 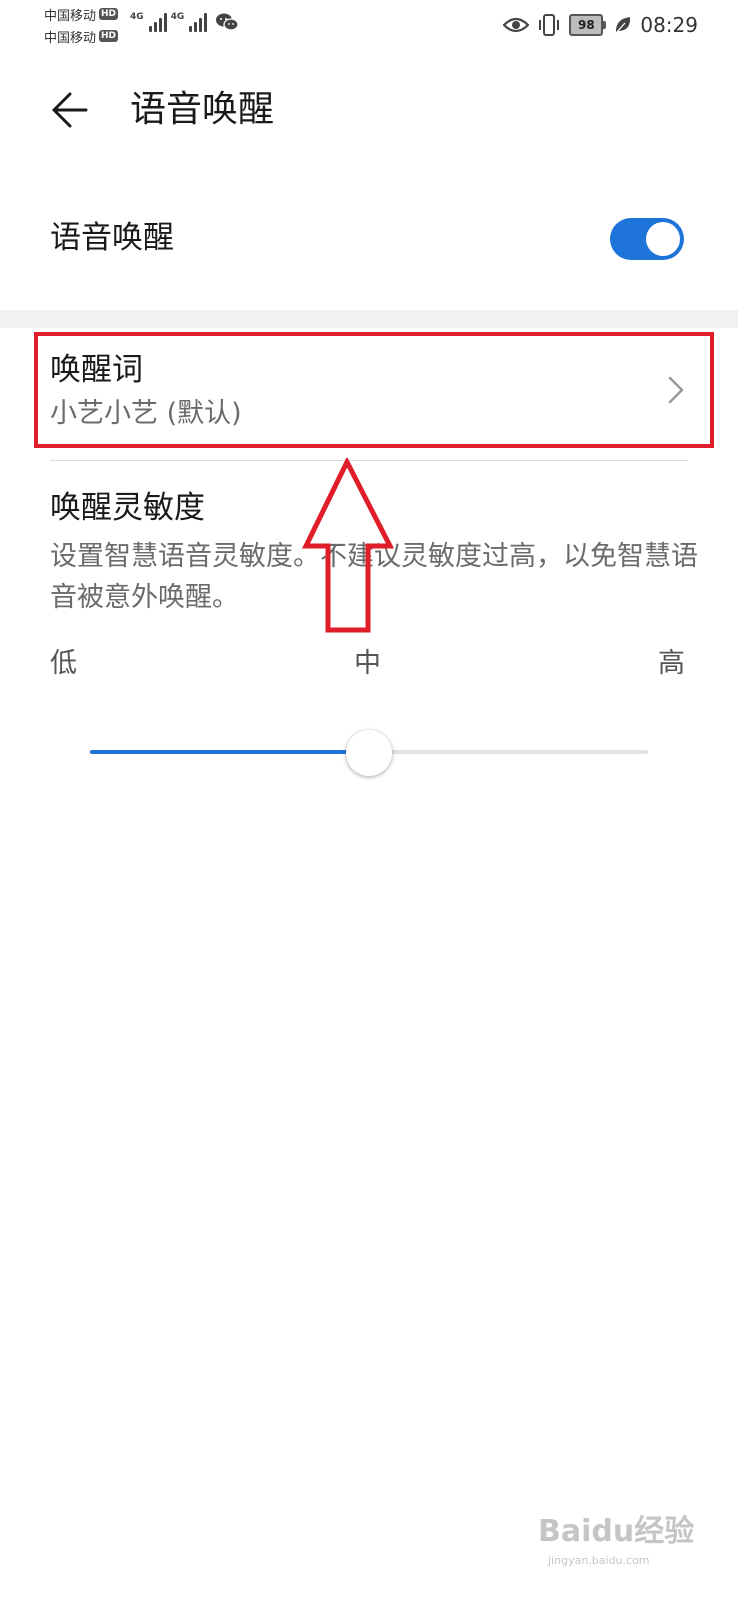 I want to click on watermark-sub: jingyan.baidu.com, so click(x=599, y=1560).